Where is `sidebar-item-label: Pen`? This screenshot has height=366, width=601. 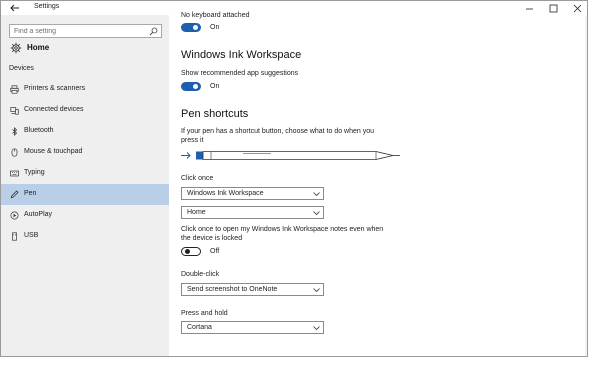 sidebar-item-label: Pen is located at coordinates (30, 193).